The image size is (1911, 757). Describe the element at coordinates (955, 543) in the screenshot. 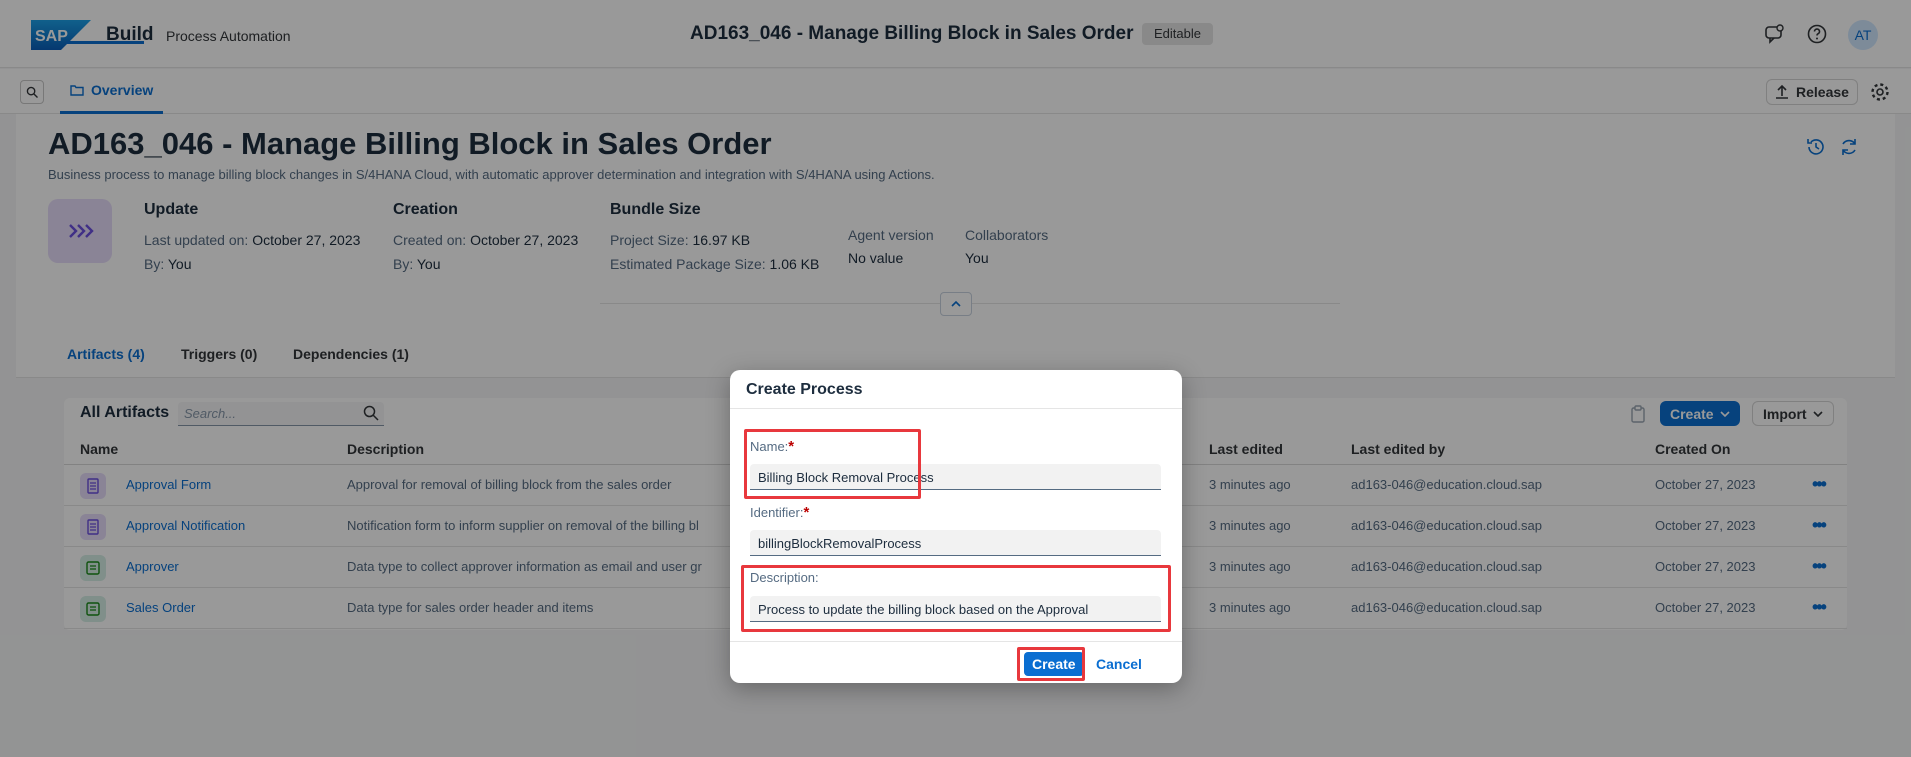

I see `identifier-input: billingBlockRemovalProcess` at that location.